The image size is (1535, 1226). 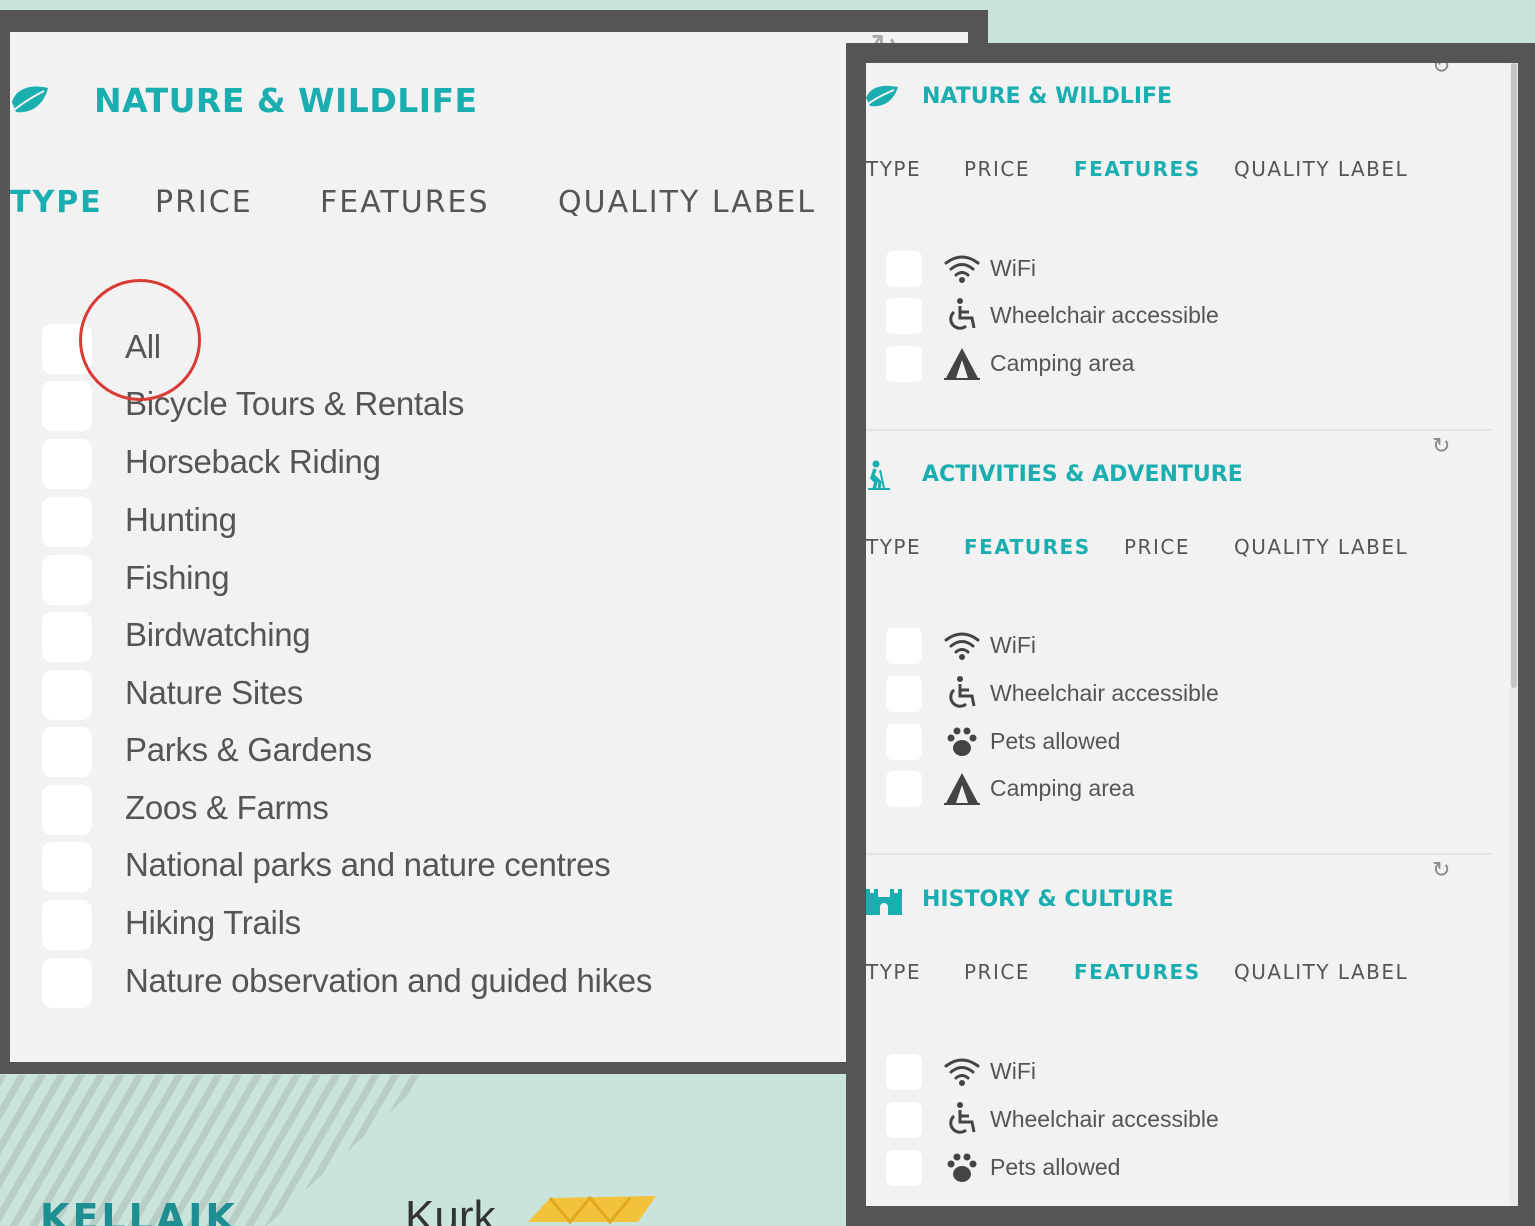 What do you see at coordinates (368, 864) in the screenshot?
I see `checkbox-label: National parks and nature centres` at bounding box center [368, 864].